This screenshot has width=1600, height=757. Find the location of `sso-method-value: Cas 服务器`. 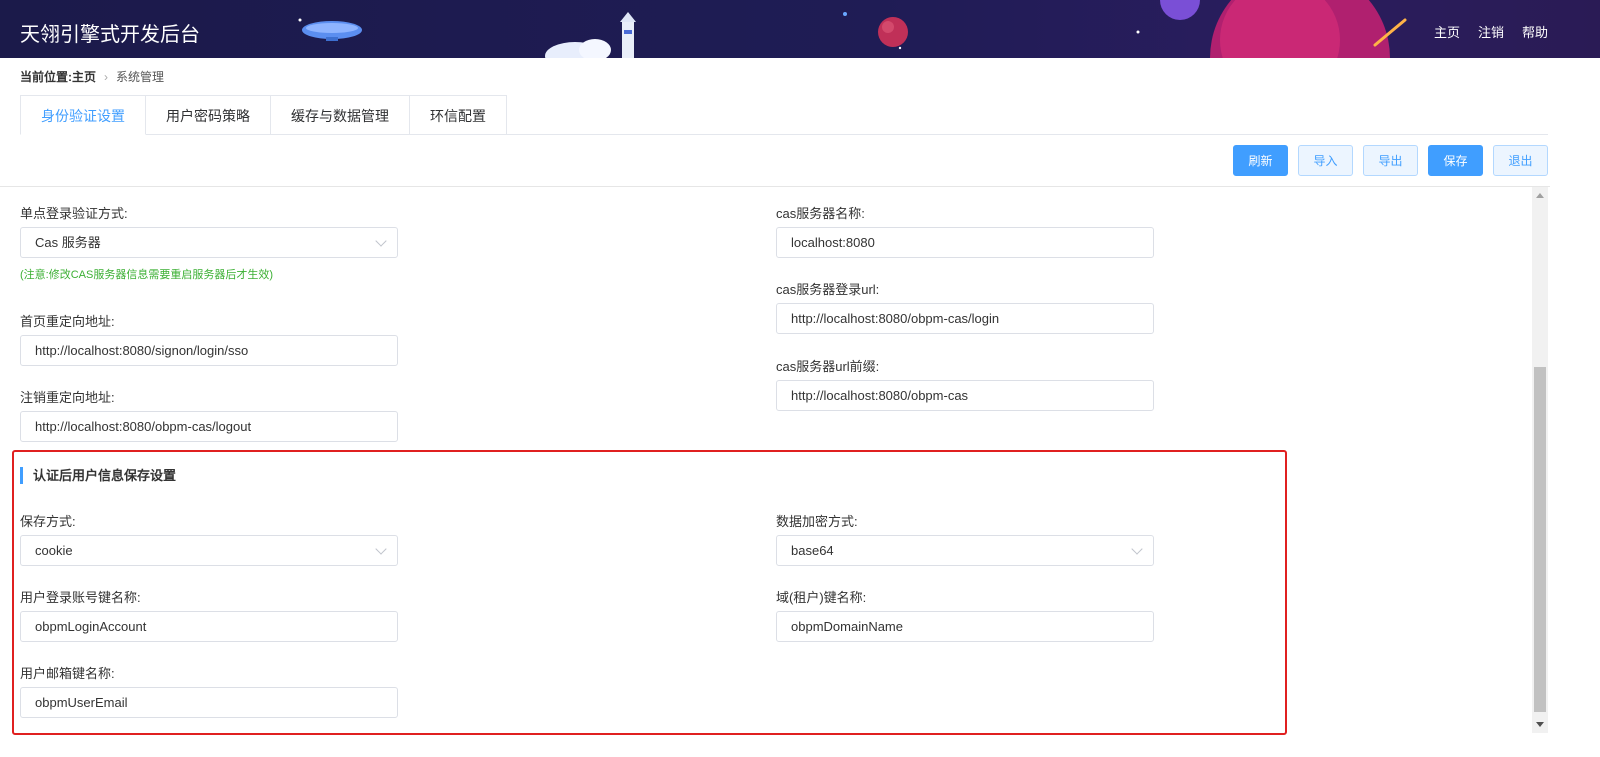

sso-method-value: Cas 服务器 is located at coordinates (68, 242).